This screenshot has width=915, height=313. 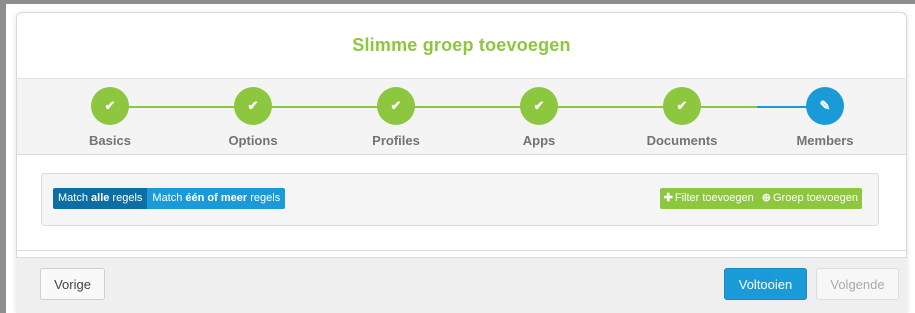 What do you see at coordinates (110, 140) in the screenshot?
I see `step-label: Basics` at bounding box center [110, 140].